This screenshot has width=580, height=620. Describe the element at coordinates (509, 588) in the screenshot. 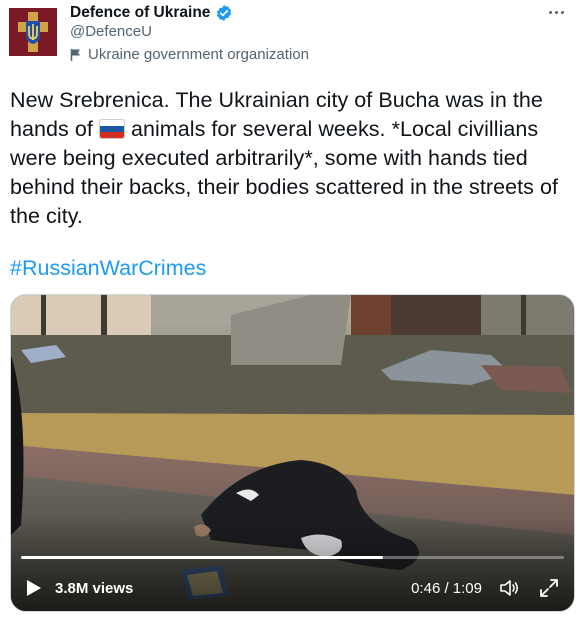

I see `volume-icon` at that location.